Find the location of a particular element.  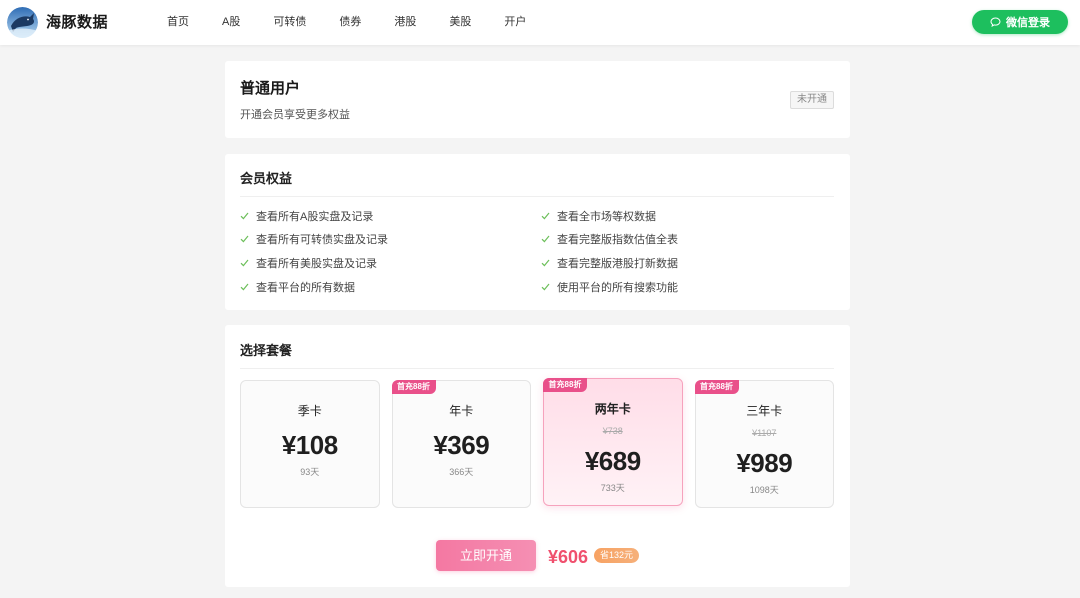

brand-name: 海豚数据 is located at coordinates (77, 23).